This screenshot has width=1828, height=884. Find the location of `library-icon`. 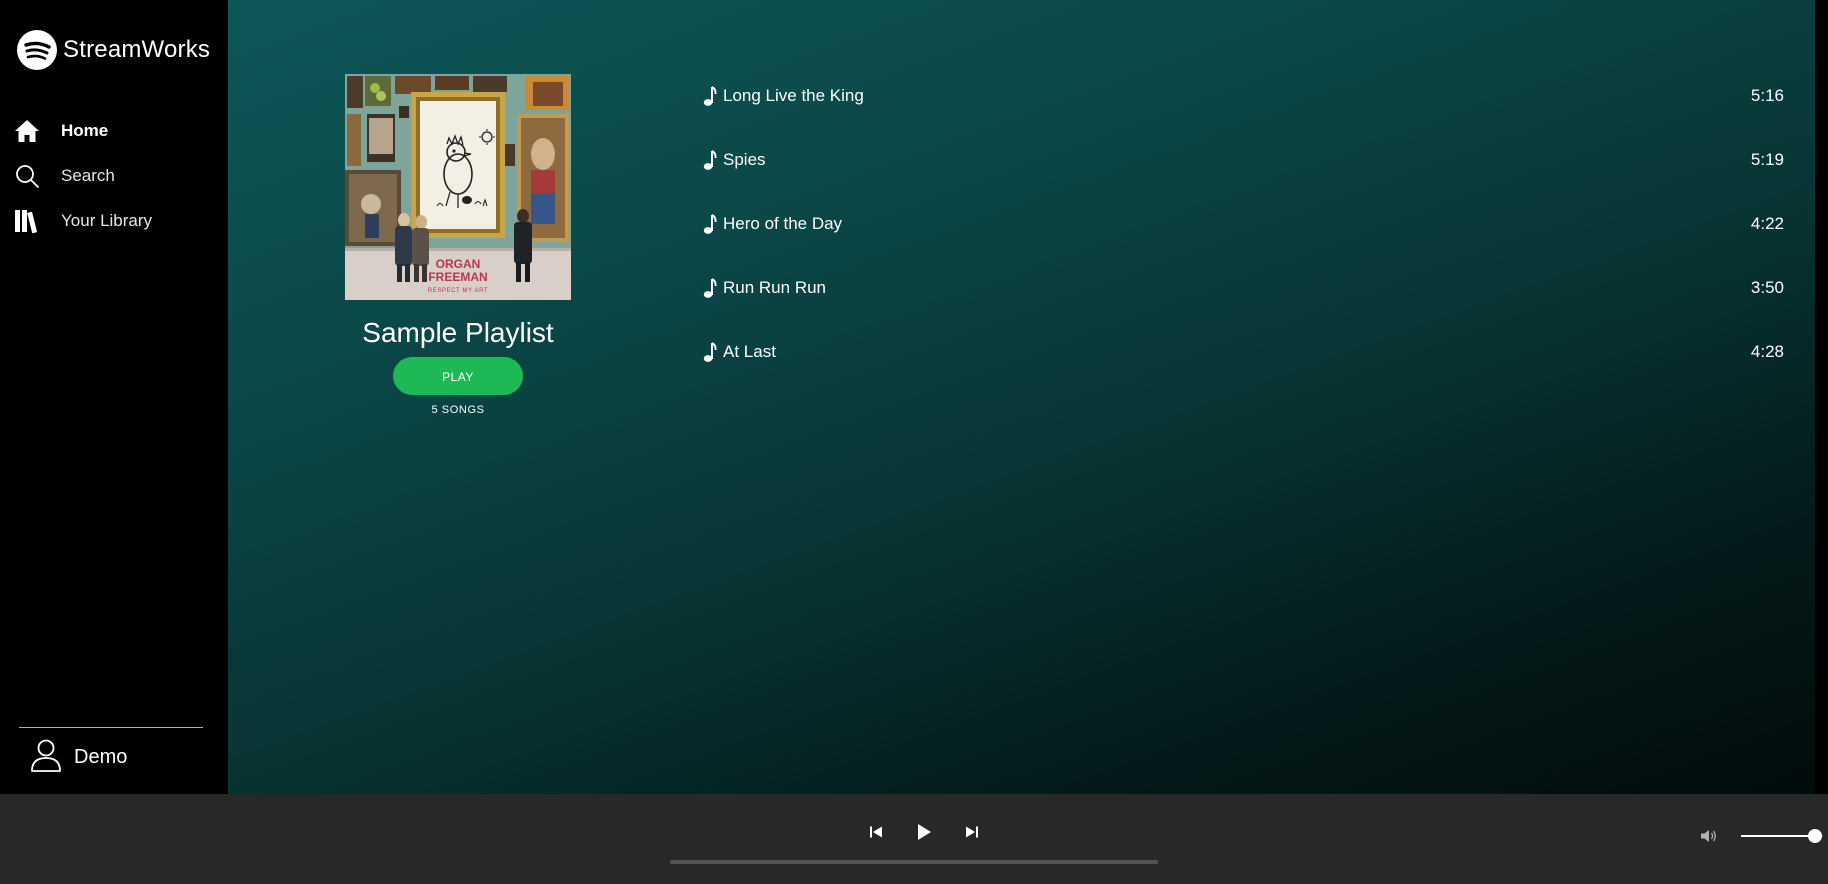

library-icon is located at coordinates (27, 221).